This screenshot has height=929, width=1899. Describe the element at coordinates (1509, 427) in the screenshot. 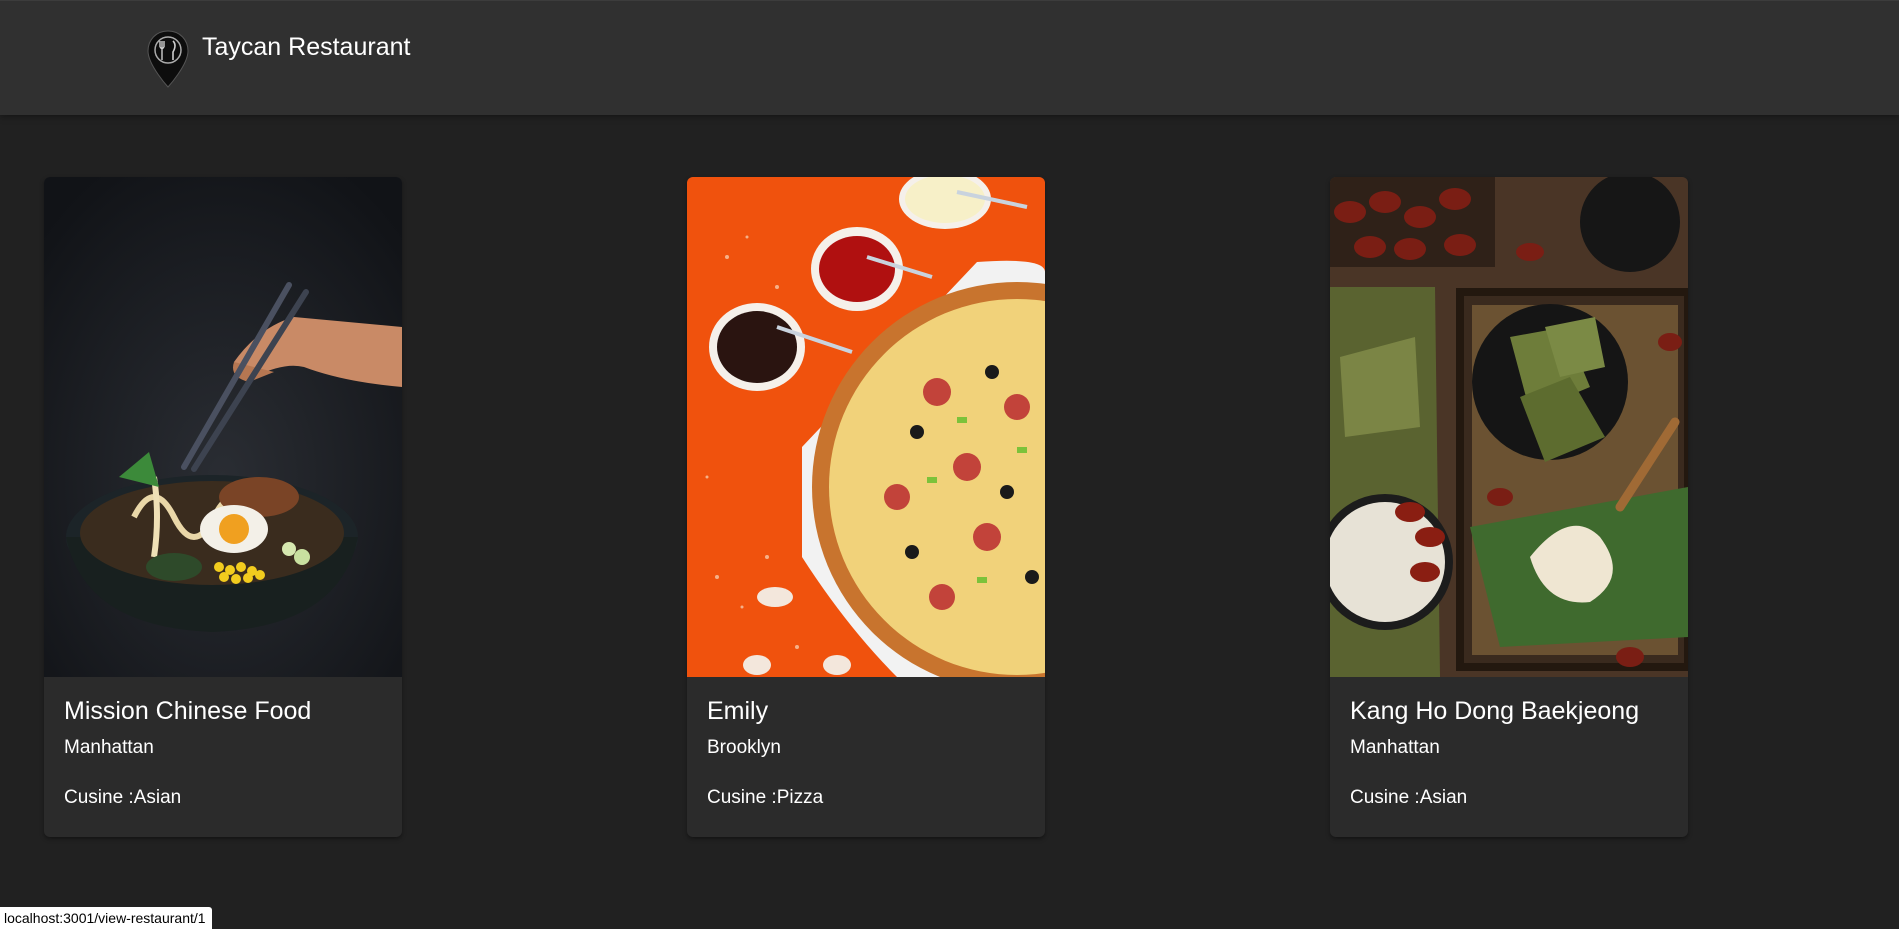

I see `restaurant-image-zongzi` at that location.